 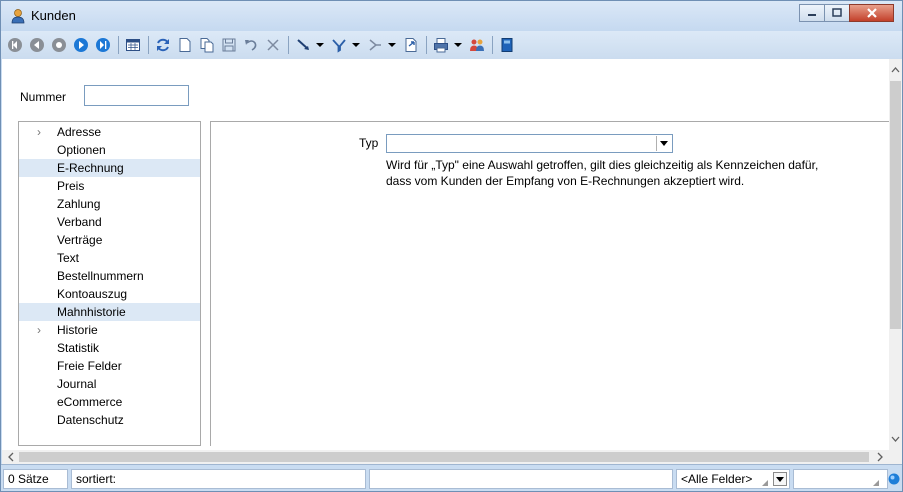 What do you see at coordinates (895, 439) in the screenshot?
I see `scroll-down-icon` at bounding box center [895, 439].